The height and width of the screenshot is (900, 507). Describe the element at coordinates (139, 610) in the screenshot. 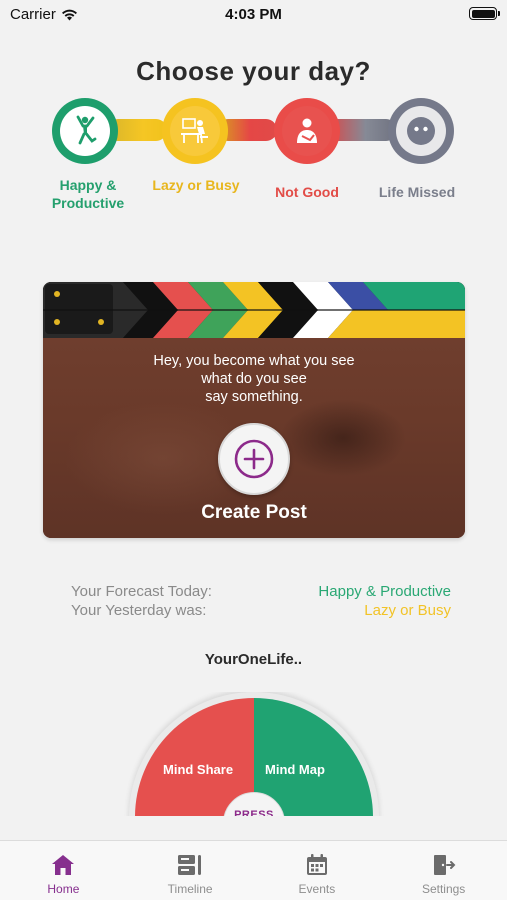

I see `forecast-yesterday-label: Your Yesterday was:` at that location.